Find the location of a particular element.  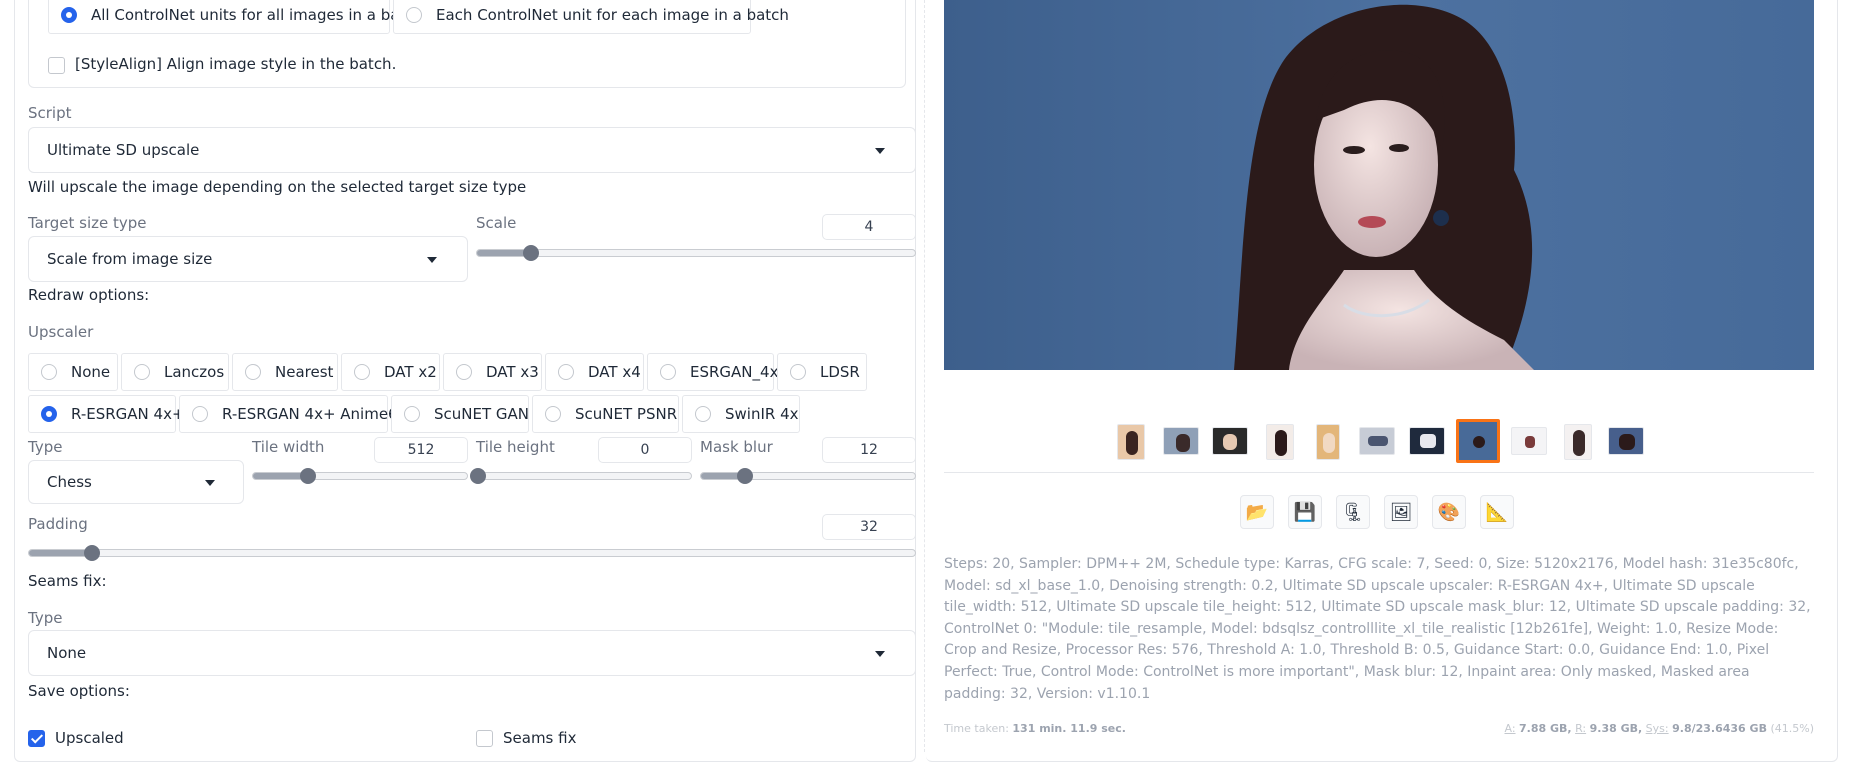

scale-input: 4 is located at coordinates (869, 227).